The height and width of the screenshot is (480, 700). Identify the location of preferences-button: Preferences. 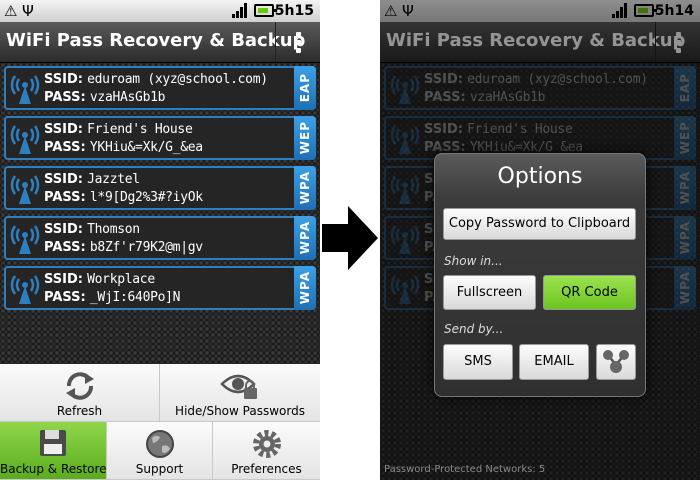
(266, 451).